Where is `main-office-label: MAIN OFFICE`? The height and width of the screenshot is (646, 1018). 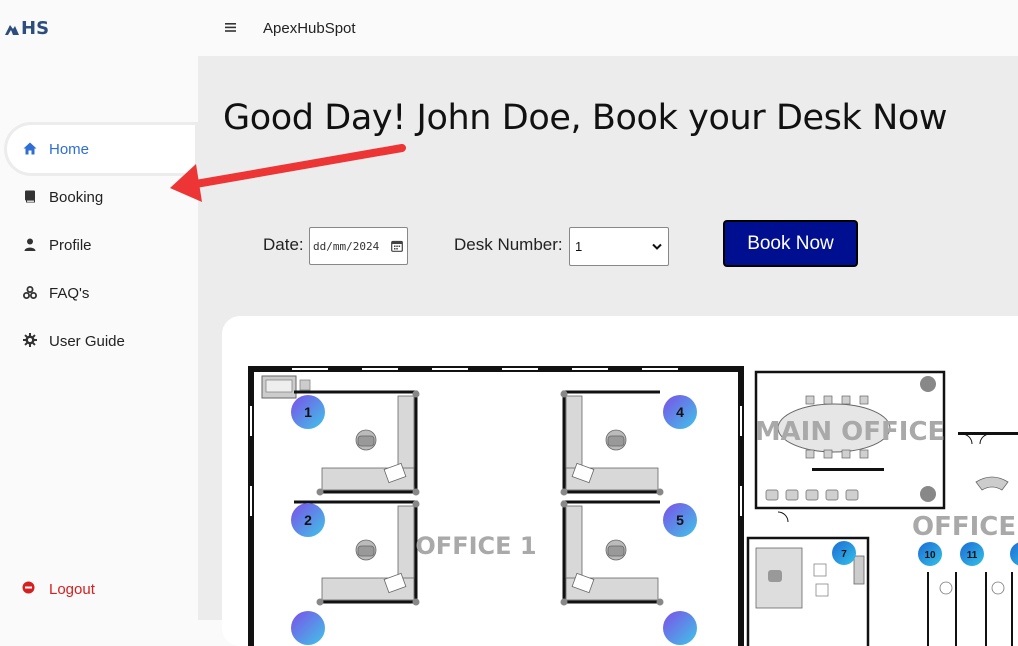
main-office-label: MAIN OFFICE is located at coordinates (850, 432).